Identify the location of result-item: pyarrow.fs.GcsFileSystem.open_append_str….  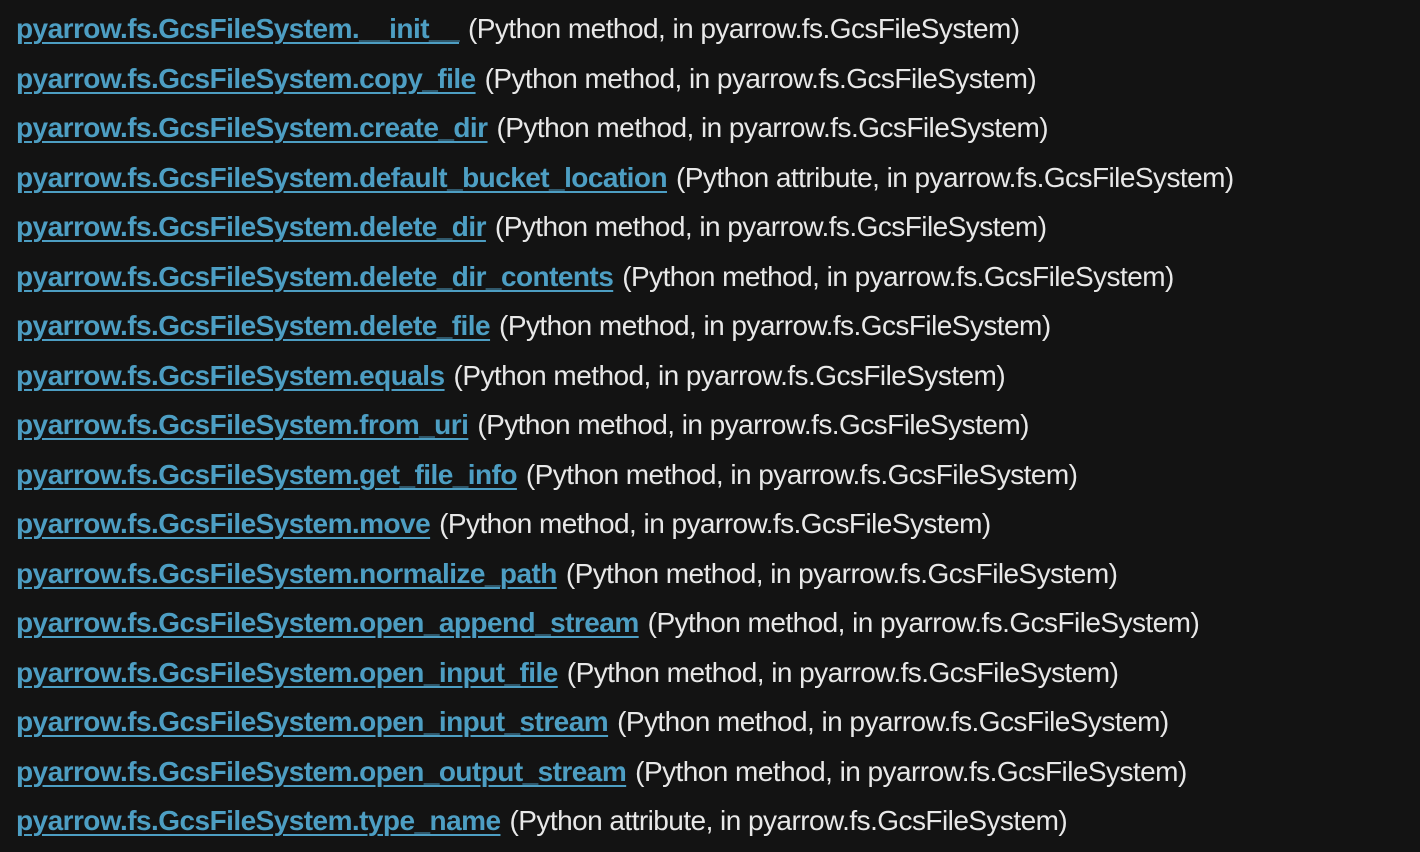
(718, 623).